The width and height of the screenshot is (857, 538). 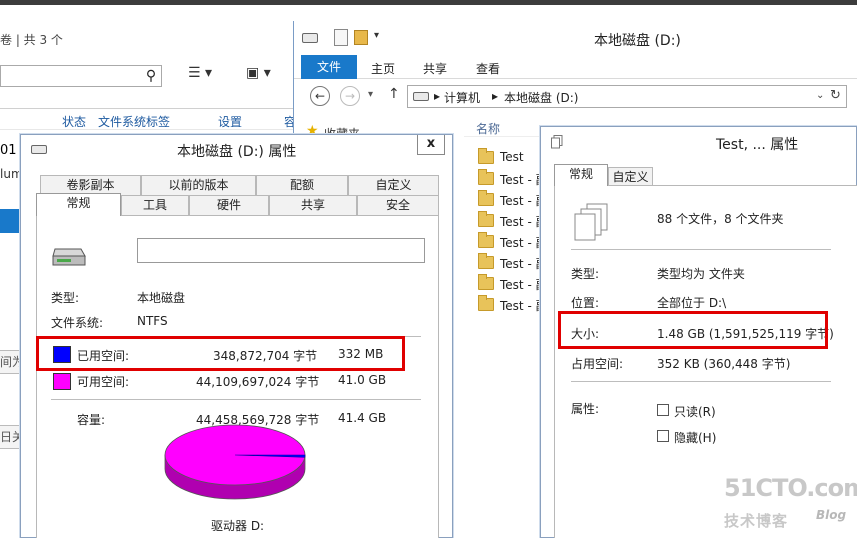 What do you see at coordinates (134, 121) in the screenshot?
I see `column-fs-label: 文件系统标签` at bounding box center [134, 121].